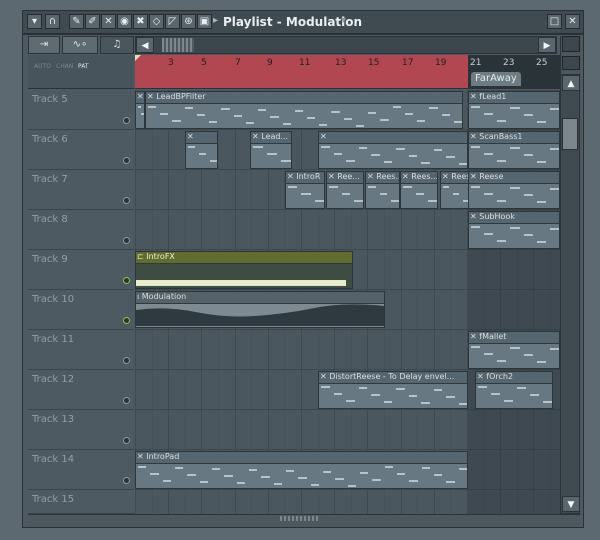 This screenshot has width=600, height=540. Describe the element at coordinates (571, 504) in the screenshot. I see `scroll-down-button: ▼` at that location.